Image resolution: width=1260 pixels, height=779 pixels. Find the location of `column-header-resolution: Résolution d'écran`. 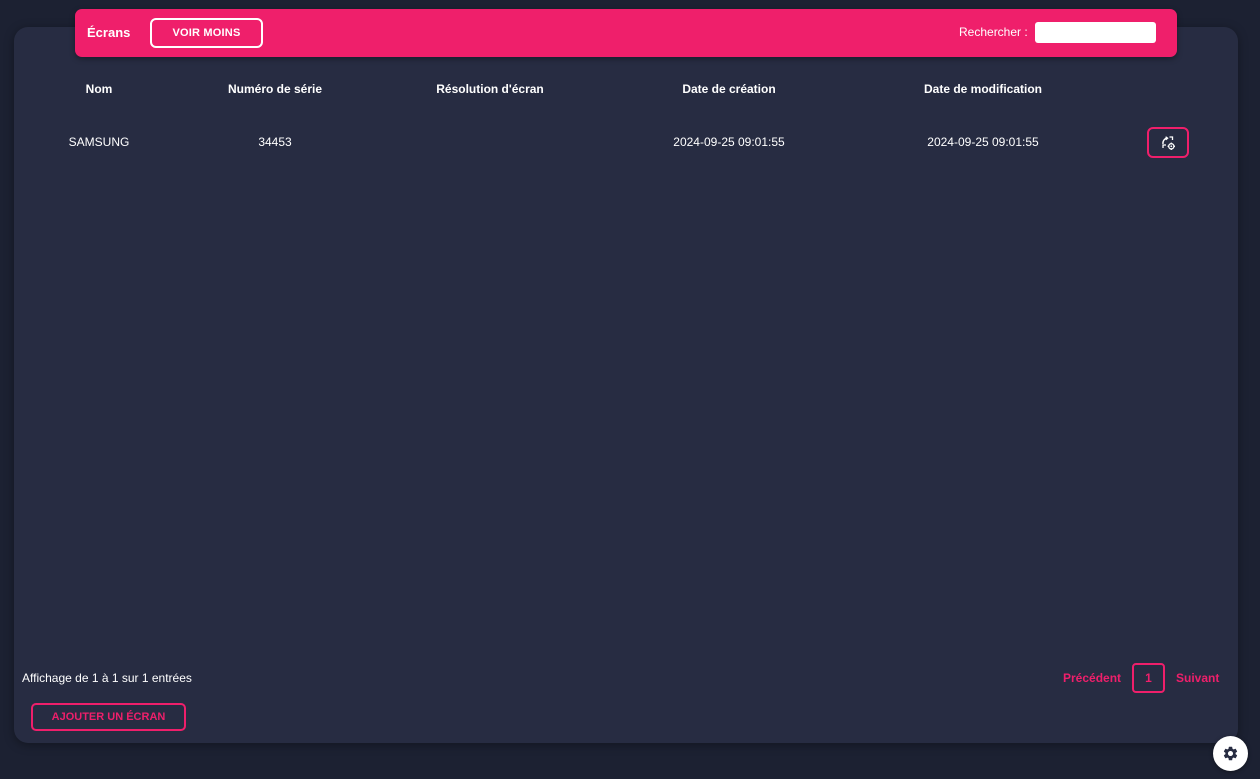

column-header-resolution: Résolution d'écran is located at coordinates (490, 89).